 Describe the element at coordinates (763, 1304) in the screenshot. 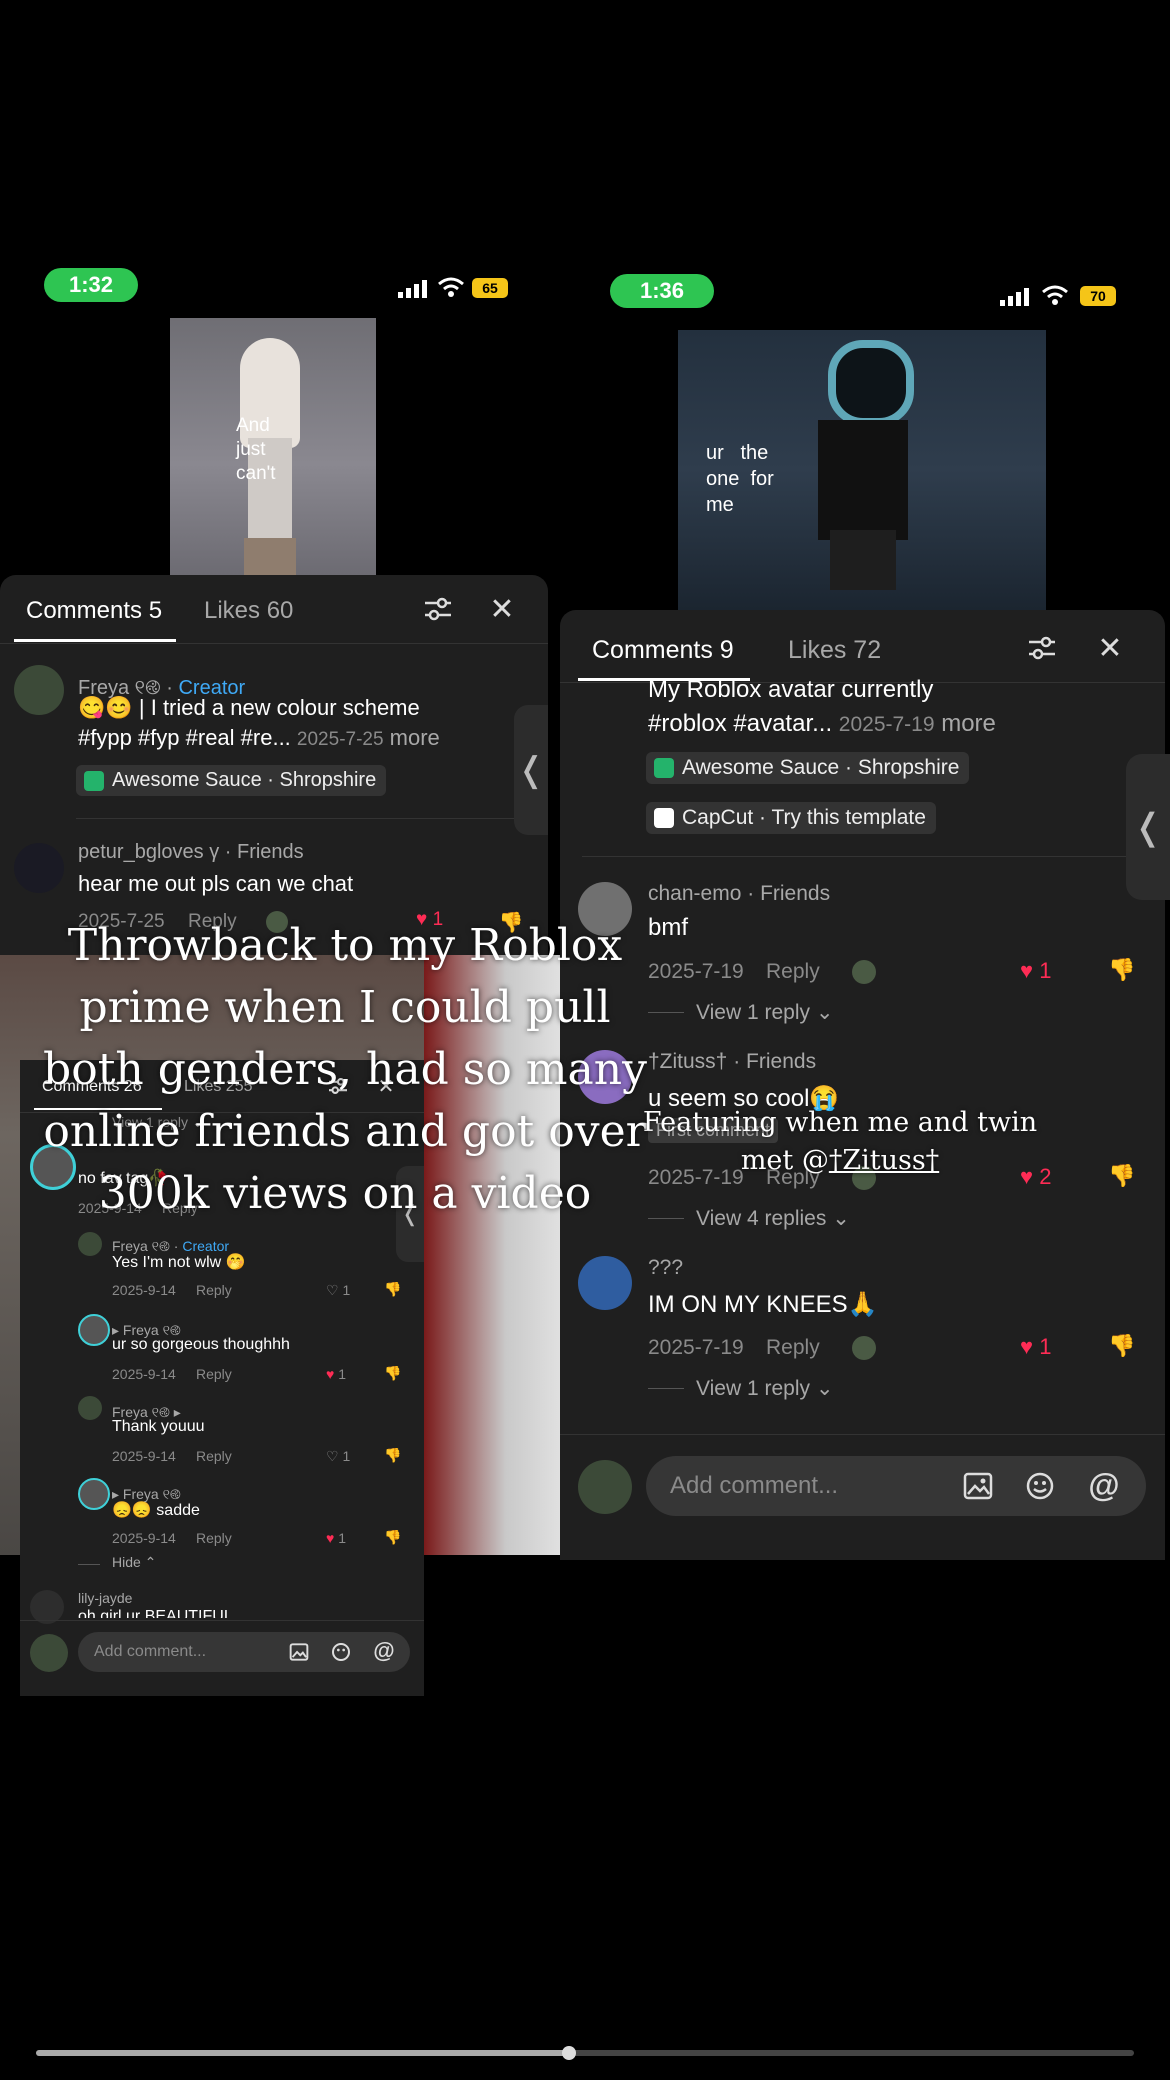

I see `comment-text: IM ON MY KNEES🙏` at that location.